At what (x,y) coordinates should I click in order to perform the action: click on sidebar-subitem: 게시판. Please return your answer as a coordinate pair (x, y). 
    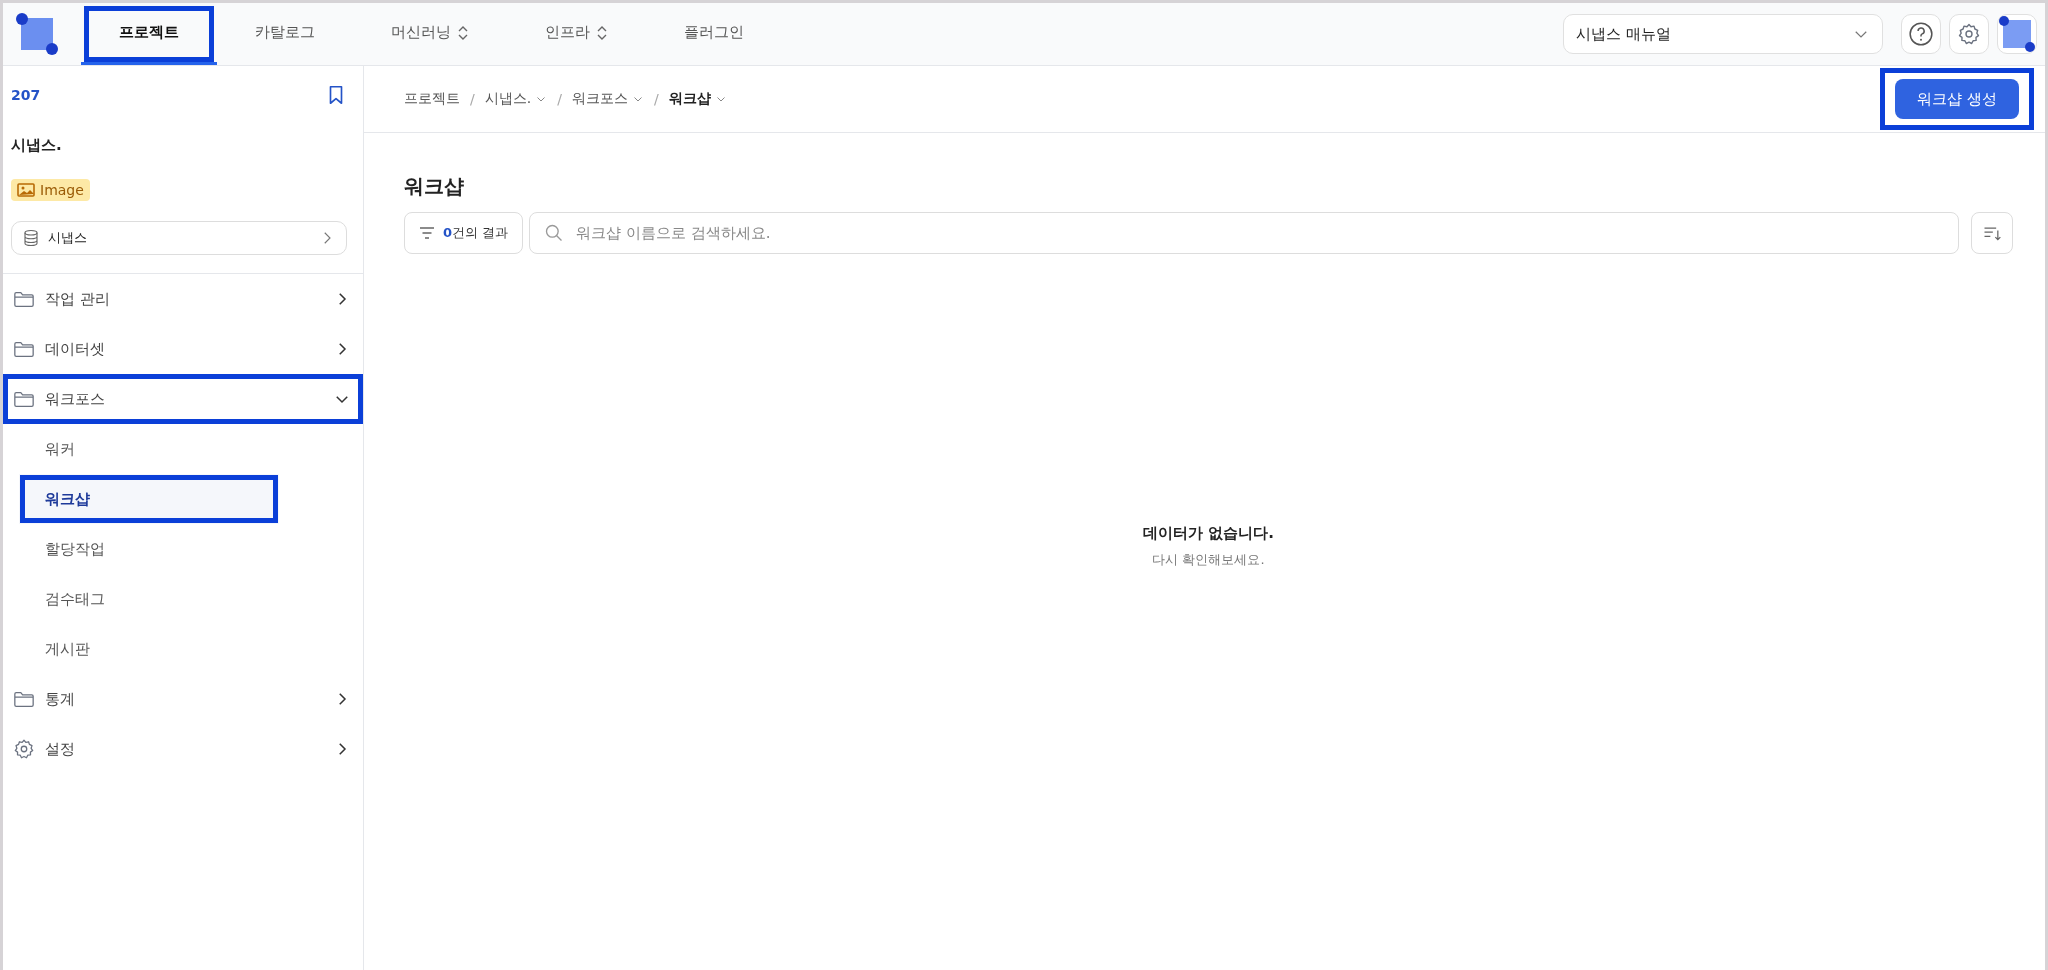
    Looking at the image, I should click on (183, 649).